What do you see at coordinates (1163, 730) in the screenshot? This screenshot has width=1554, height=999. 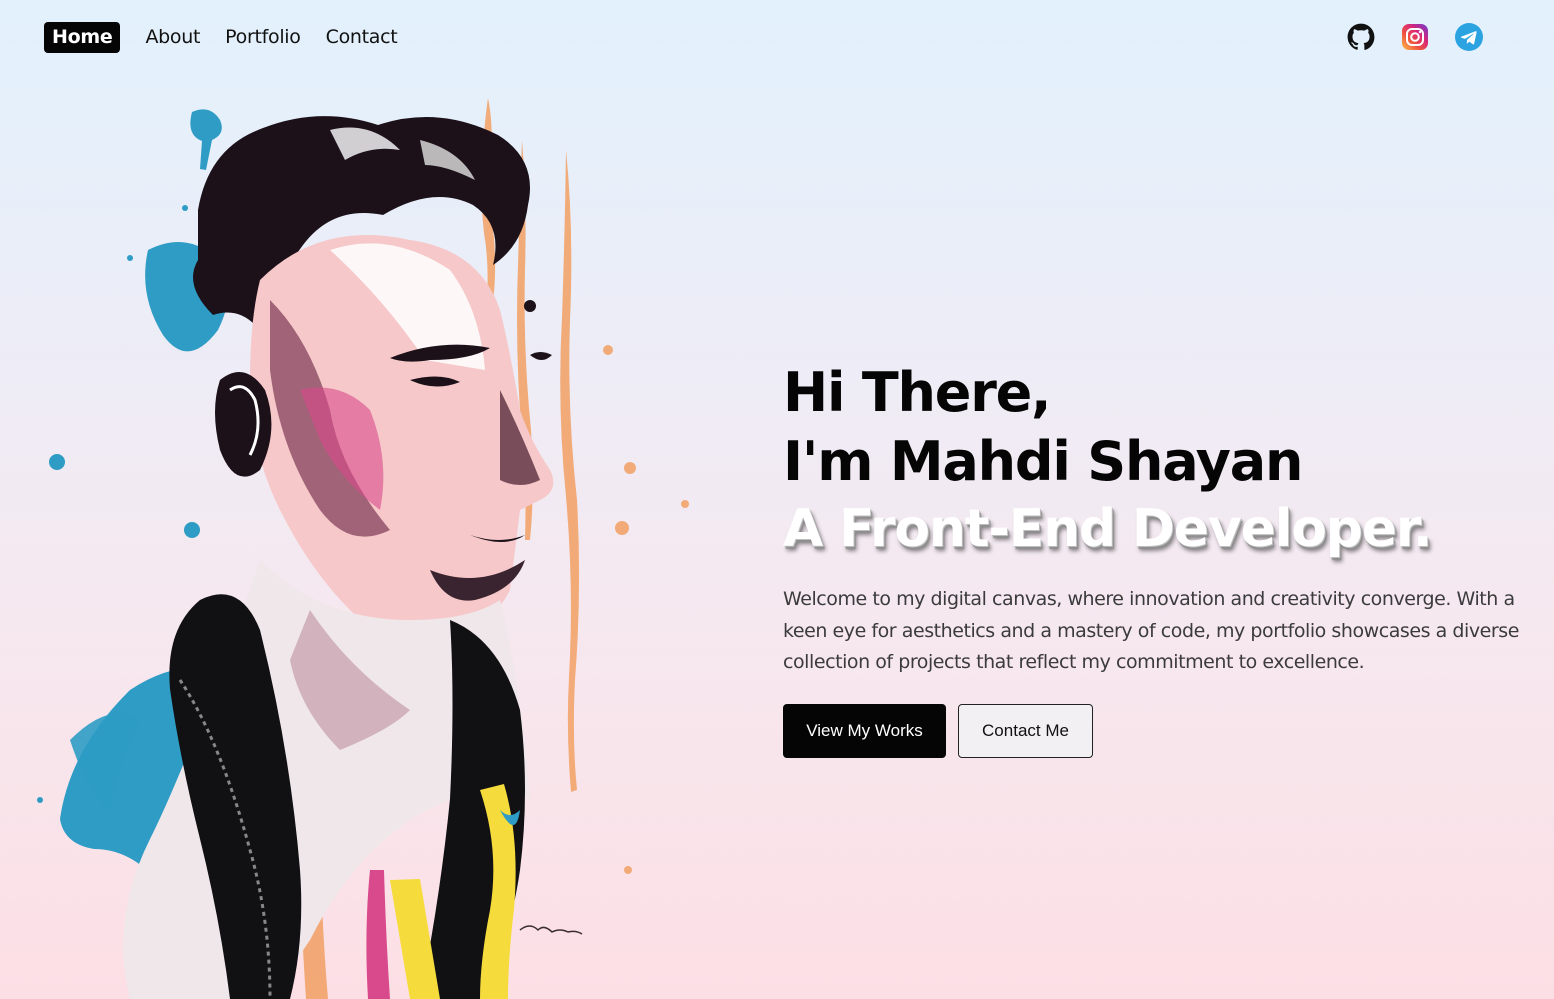 I see `hero-actions: View My Works Contact Me` at bounding box center [1163, 730].